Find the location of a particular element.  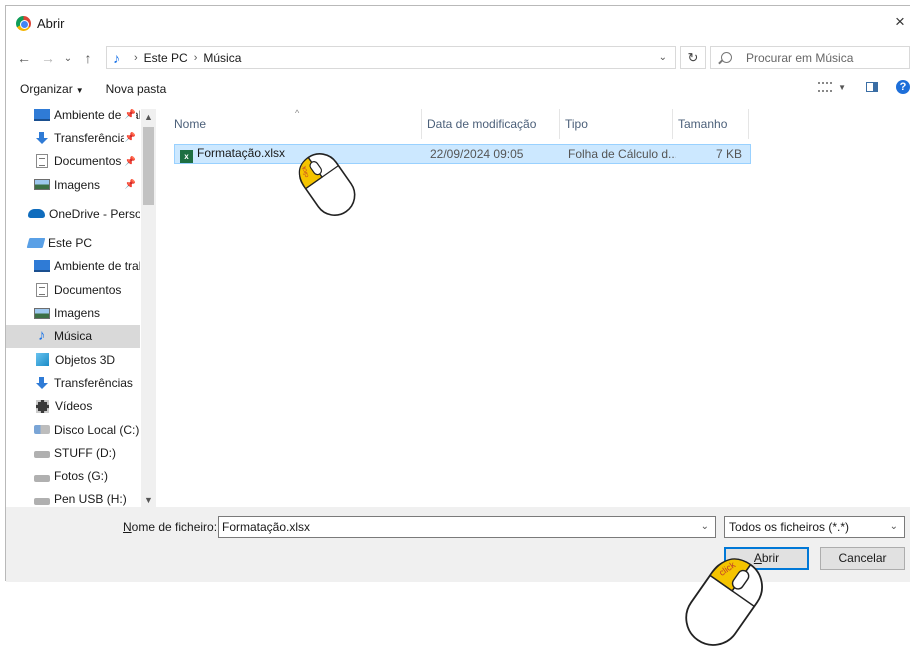

new-folder-button: Nova pasta is located at coordinates (136, 89).